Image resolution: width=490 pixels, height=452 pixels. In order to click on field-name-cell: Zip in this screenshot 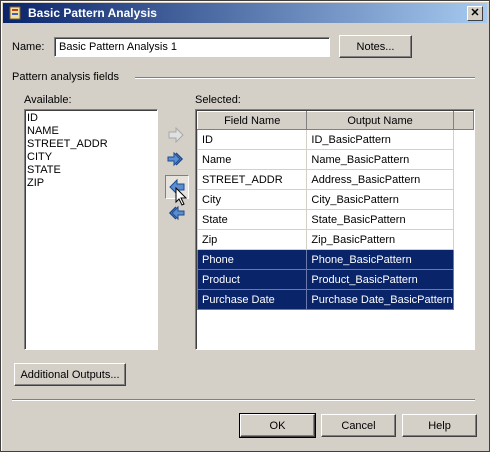, I will do `click(252, 239)`.